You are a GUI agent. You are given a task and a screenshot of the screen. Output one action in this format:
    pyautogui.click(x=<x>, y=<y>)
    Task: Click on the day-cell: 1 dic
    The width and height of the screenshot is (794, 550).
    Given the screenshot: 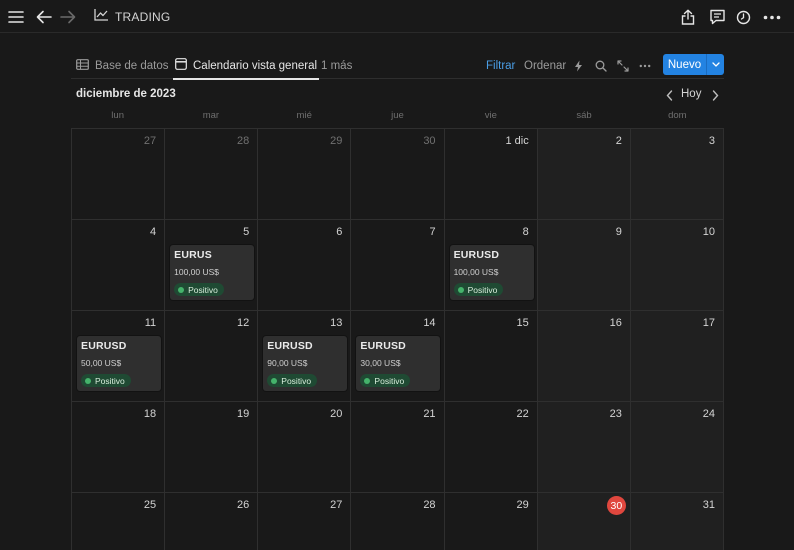 What is the action you would take?
    pyautogui.click(x=491, y=174)
    